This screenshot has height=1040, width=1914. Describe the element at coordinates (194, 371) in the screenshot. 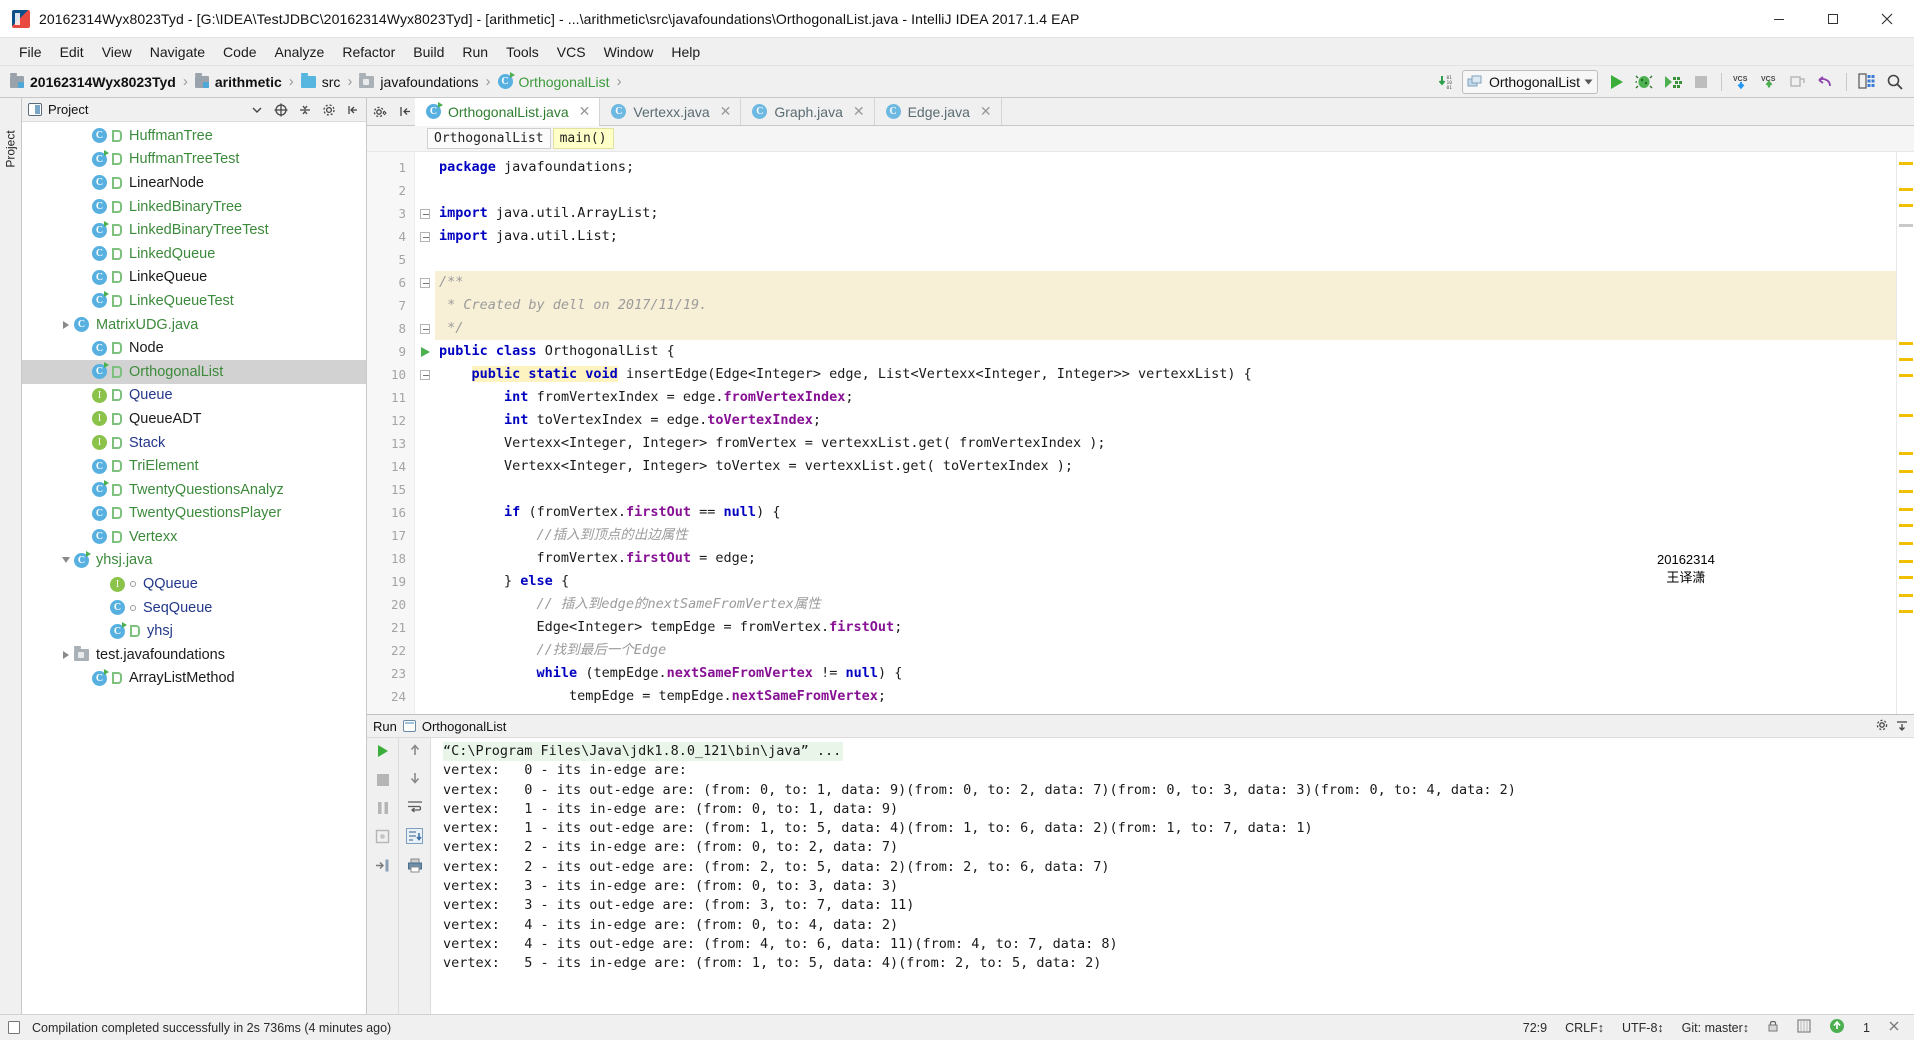

I see `tree-item: C OrthogonalList` at that location.